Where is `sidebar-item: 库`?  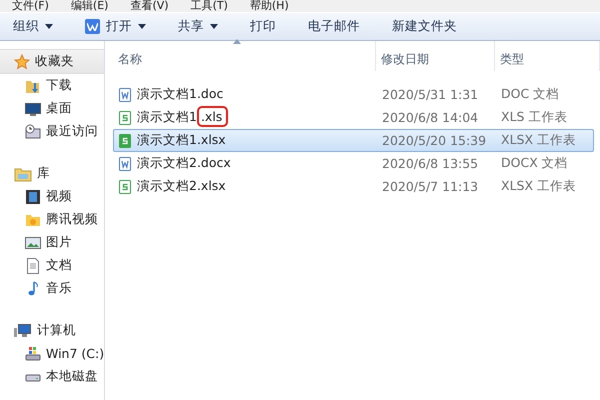
sidebar-item: 库 is located at coordinates (52, 173).